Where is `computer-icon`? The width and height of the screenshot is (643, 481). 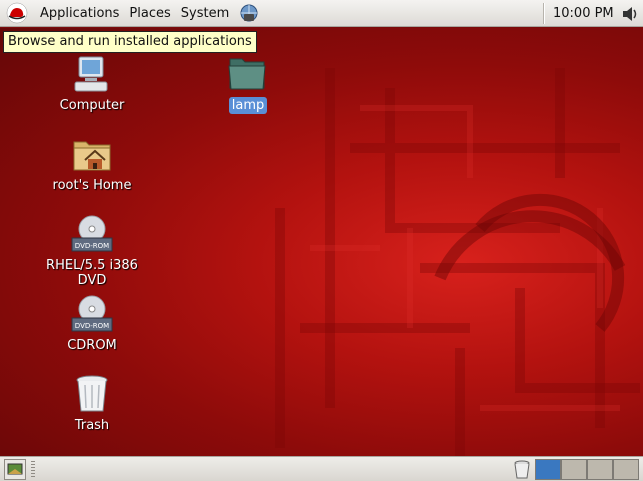 computer-icon is located at coordinates (91, 74).